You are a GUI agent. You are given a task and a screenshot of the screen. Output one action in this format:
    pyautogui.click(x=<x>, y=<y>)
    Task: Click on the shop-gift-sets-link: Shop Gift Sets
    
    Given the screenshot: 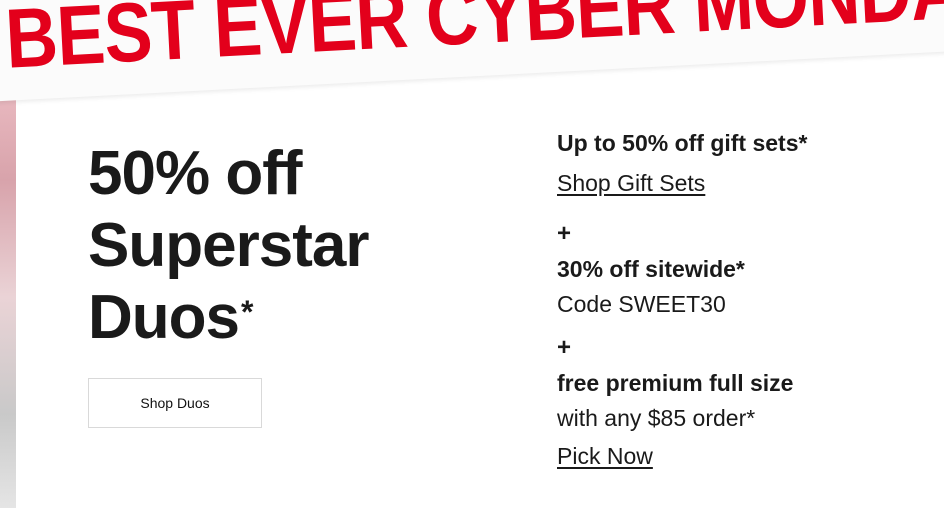 What is the action you would take?
    pyautogui.click(x=631, y=183)
    